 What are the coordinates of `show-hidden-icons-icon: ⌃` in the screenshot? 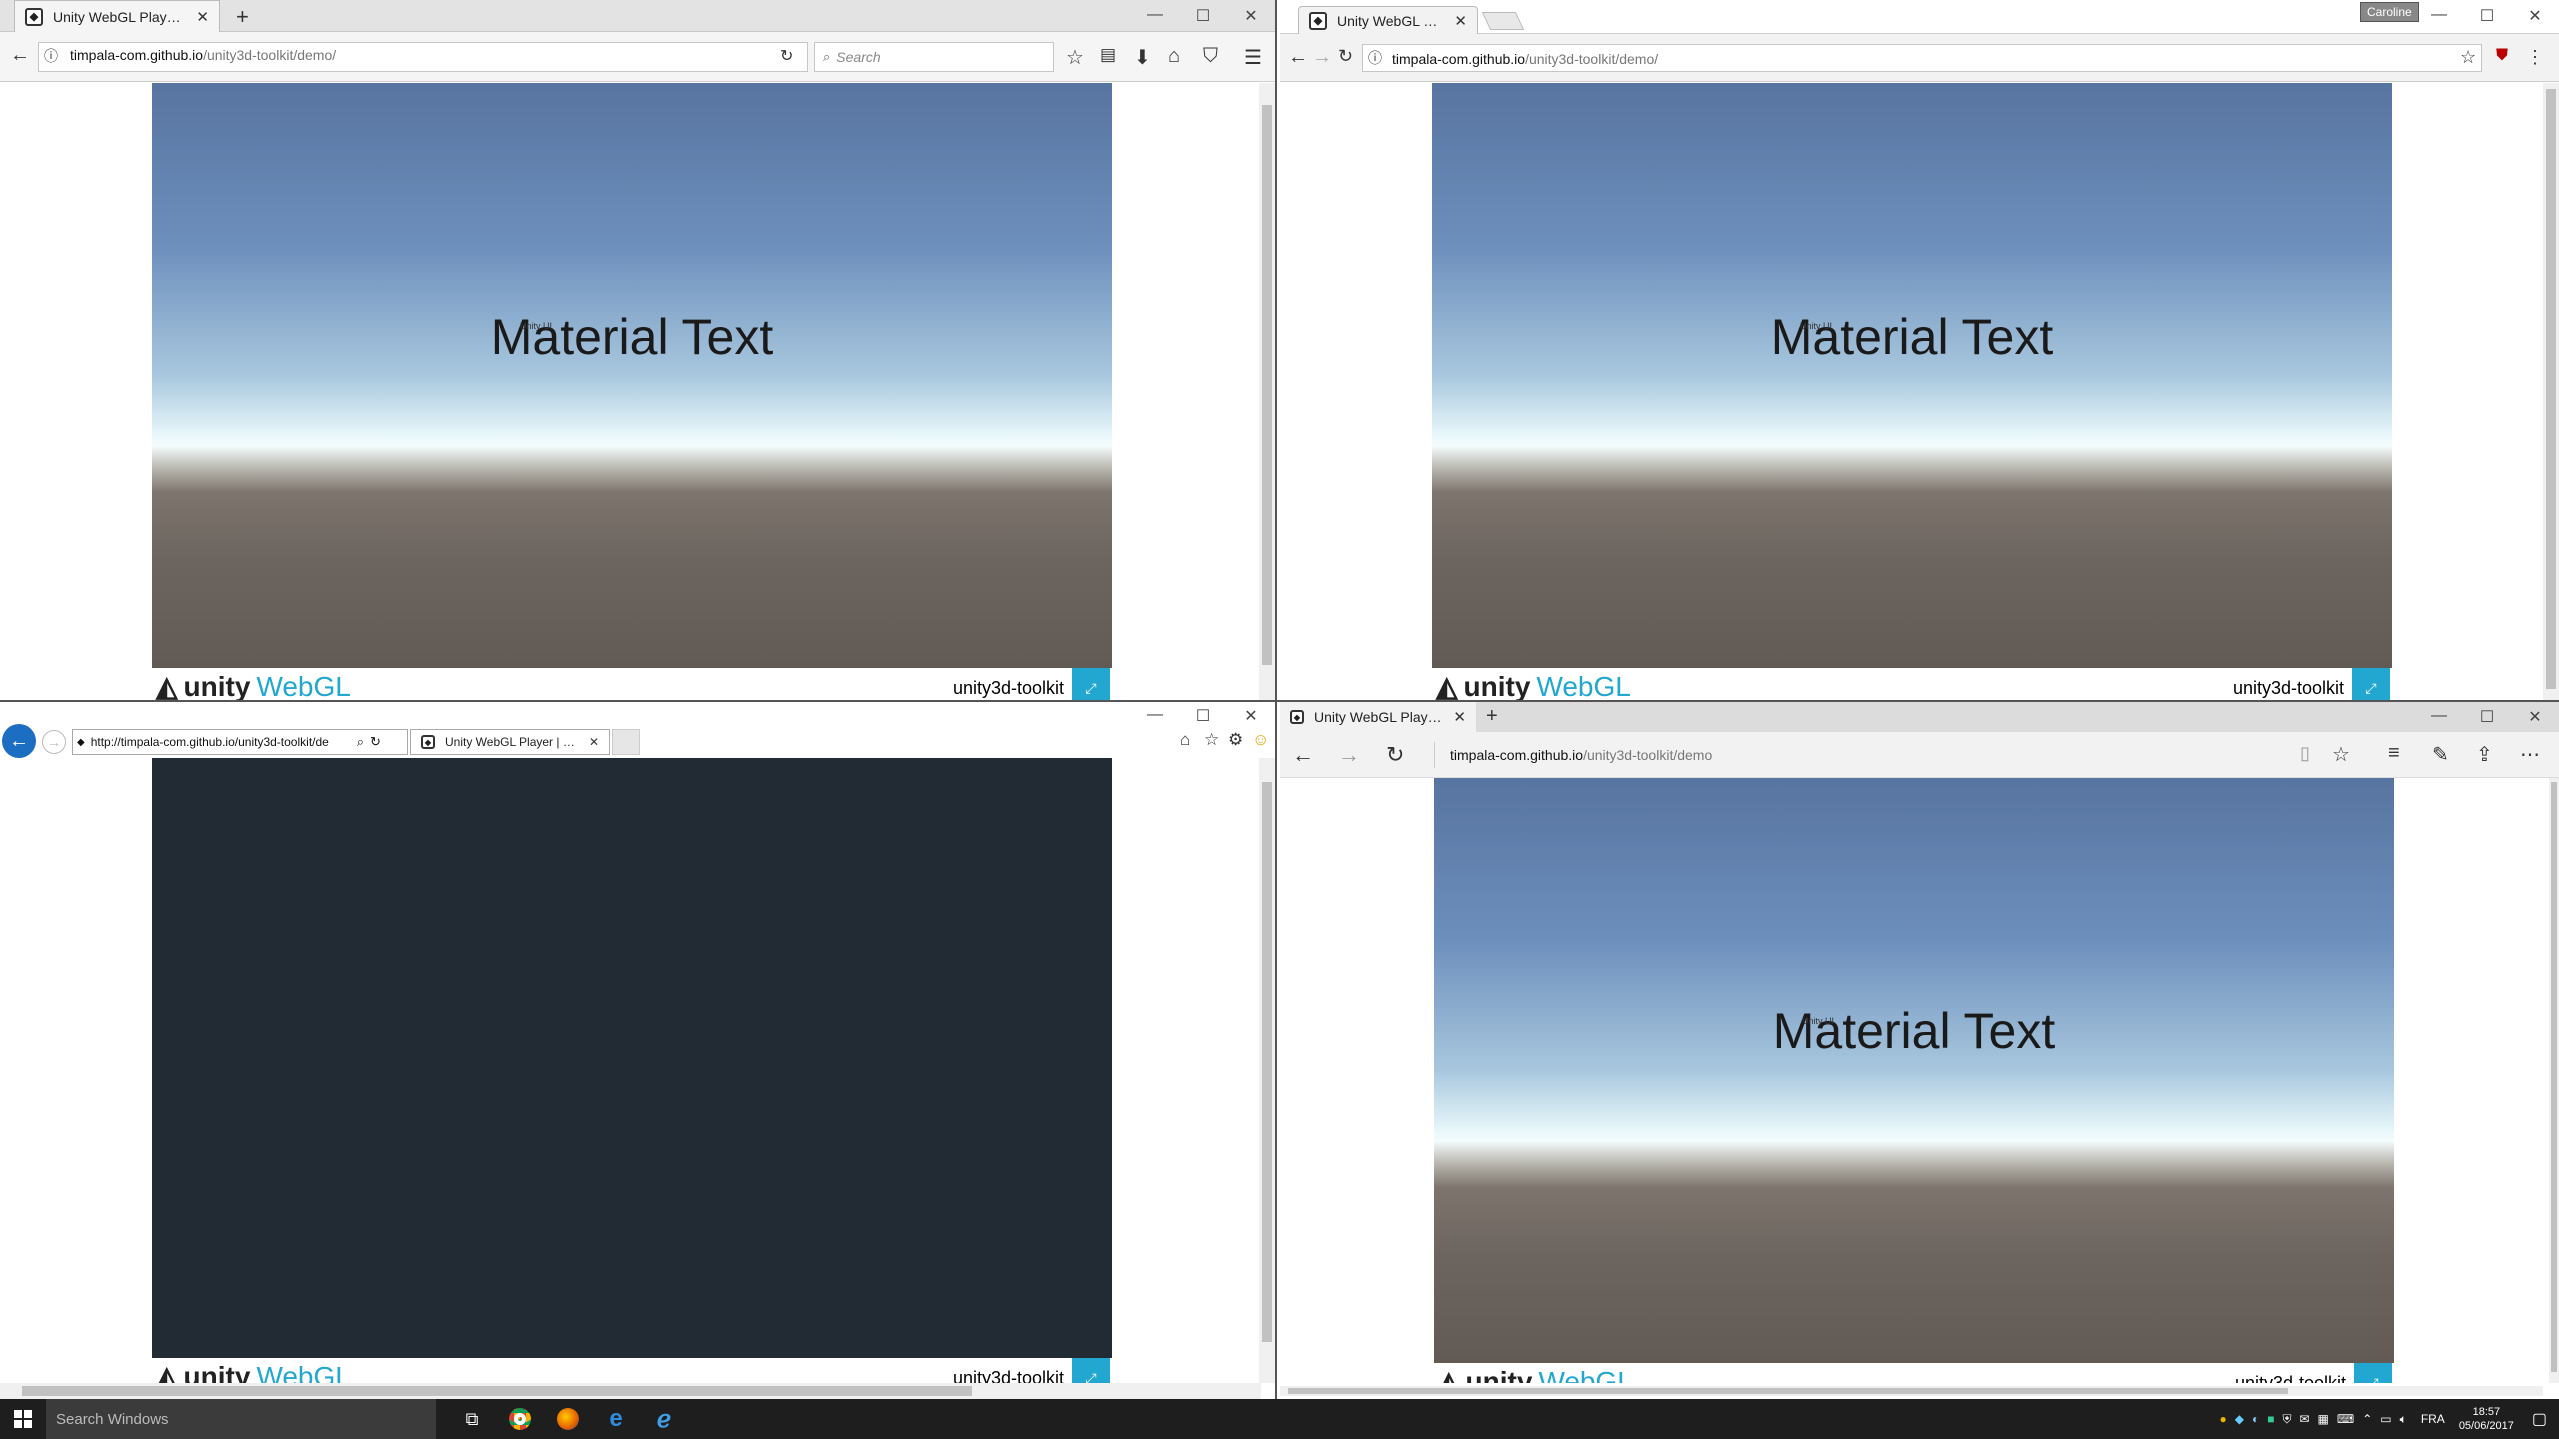 It's located at (2367, 1419).